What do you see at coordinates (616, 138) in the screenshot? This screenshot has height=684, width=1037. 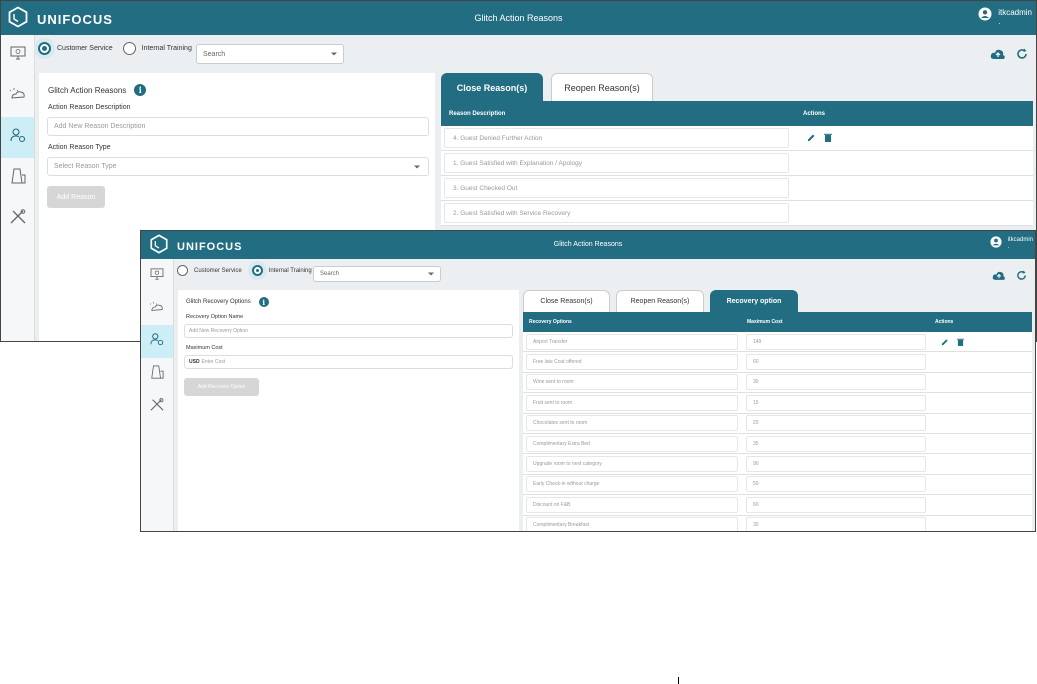 I see `reason-description-cell: 4. Guest Denied Further Action` at bounding box center [616, 138].